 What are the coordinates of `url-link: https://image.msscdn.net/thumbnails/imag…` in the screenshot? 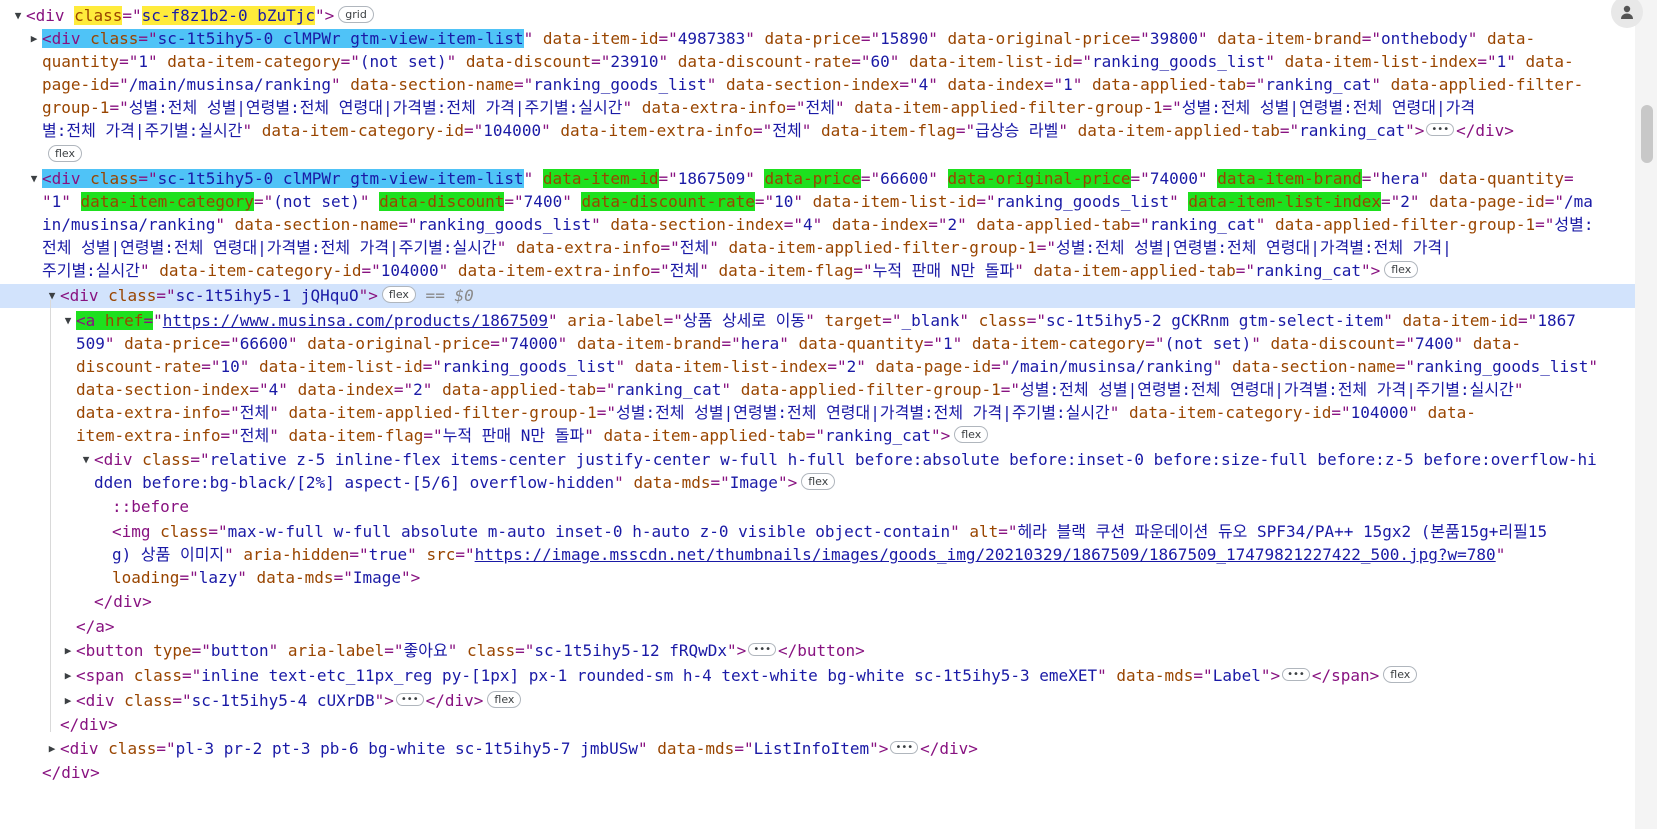 It's located at (985, 554).